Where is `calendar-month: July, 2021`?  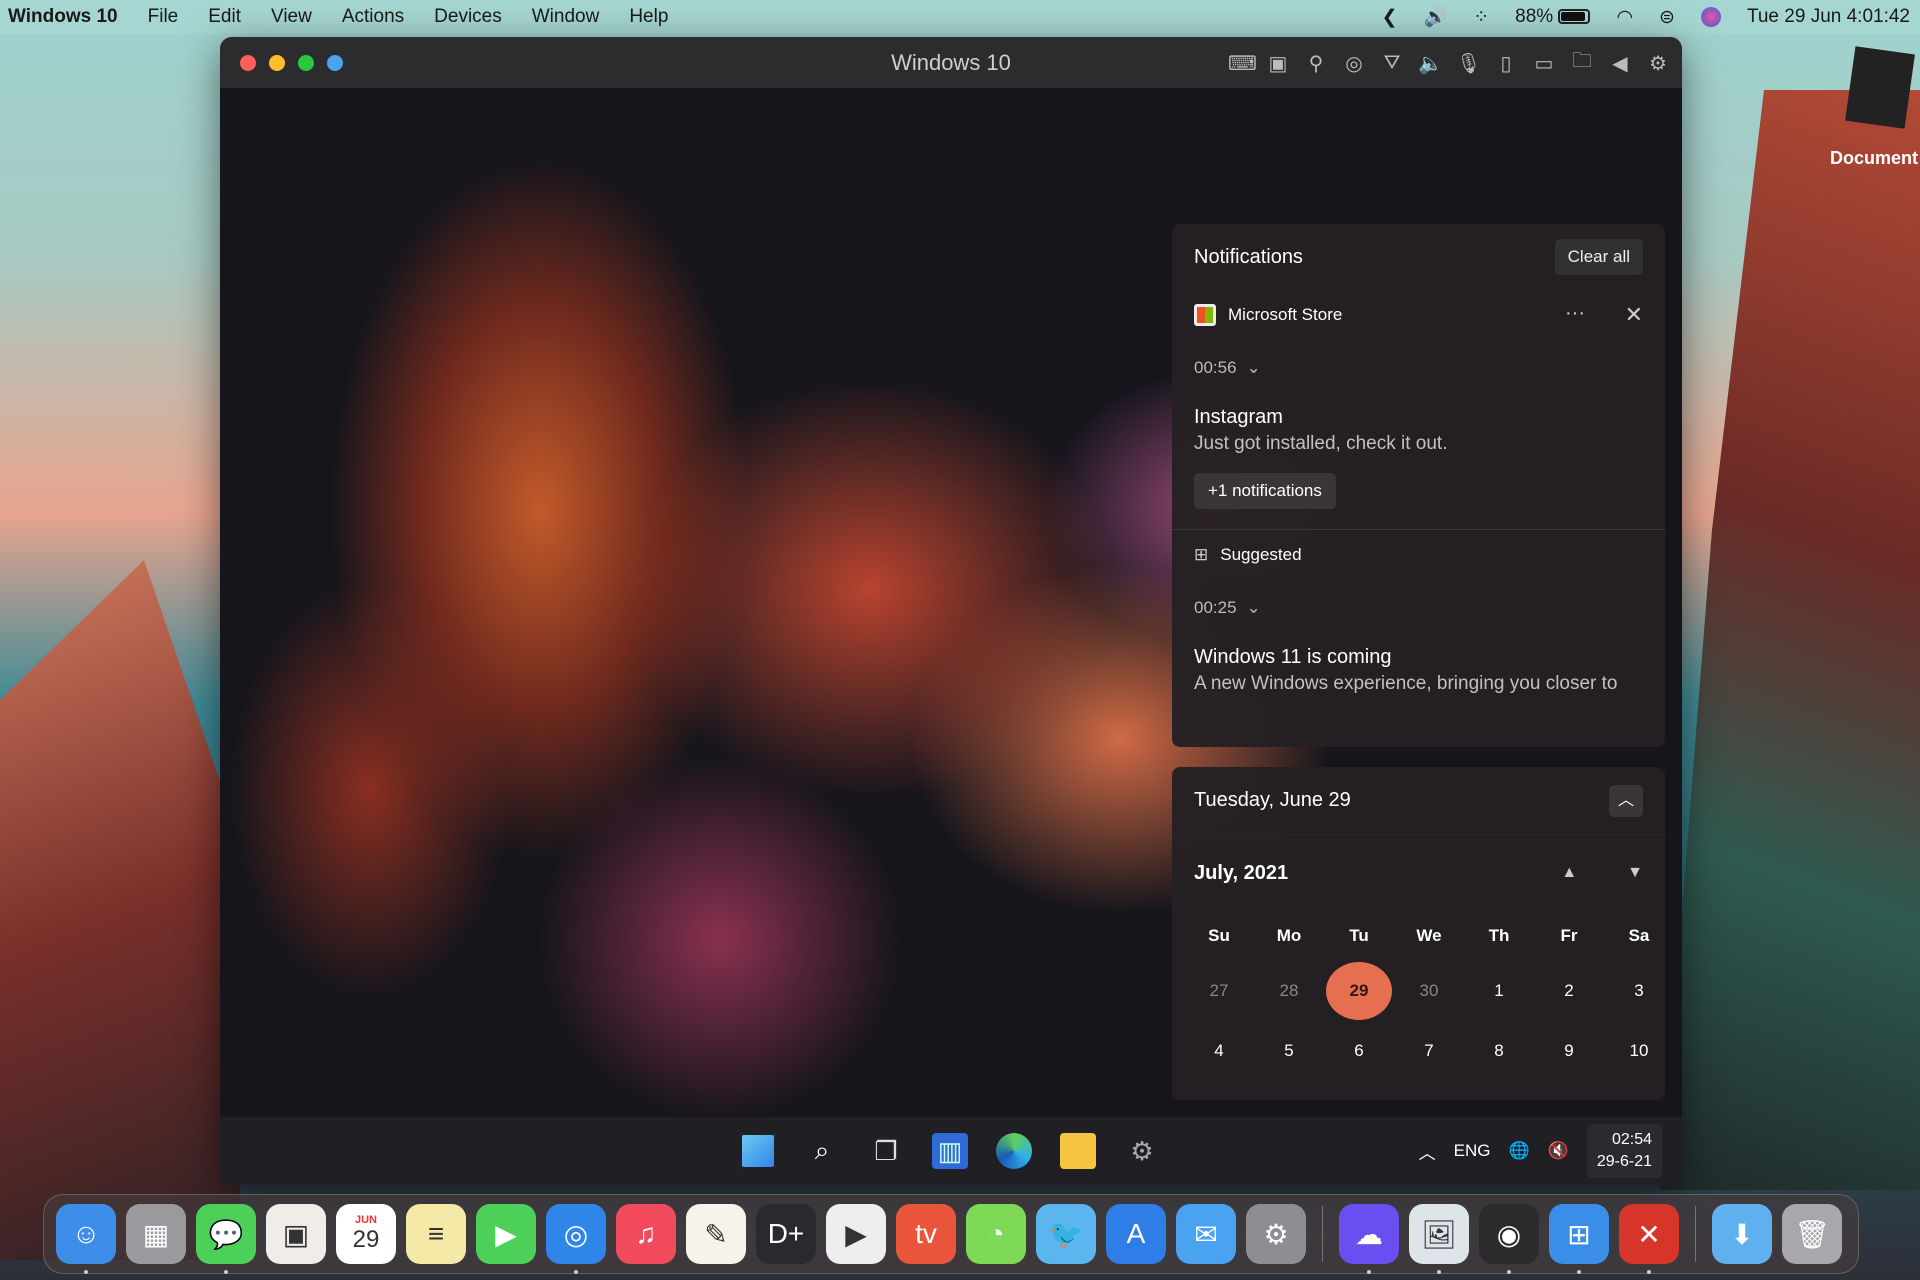
calendar-month: July, 2021 is located at coordinates (1241, 873).